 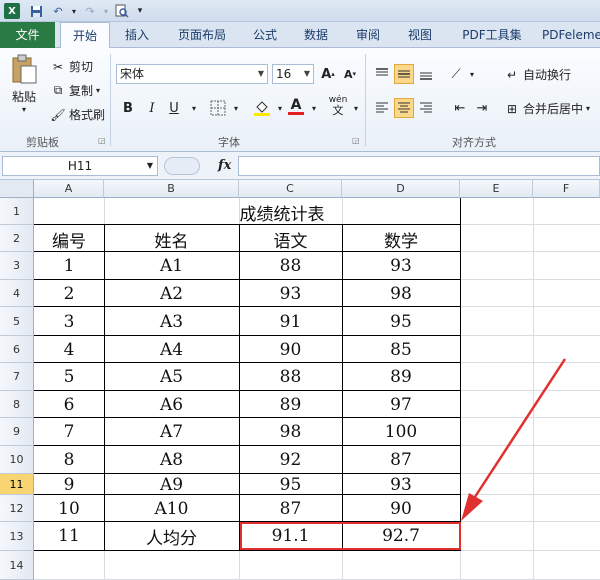 What do you see at coordinates (401, 432) in the screenshot?
I see `cell-math: 100` at bounding box center [401, 432].